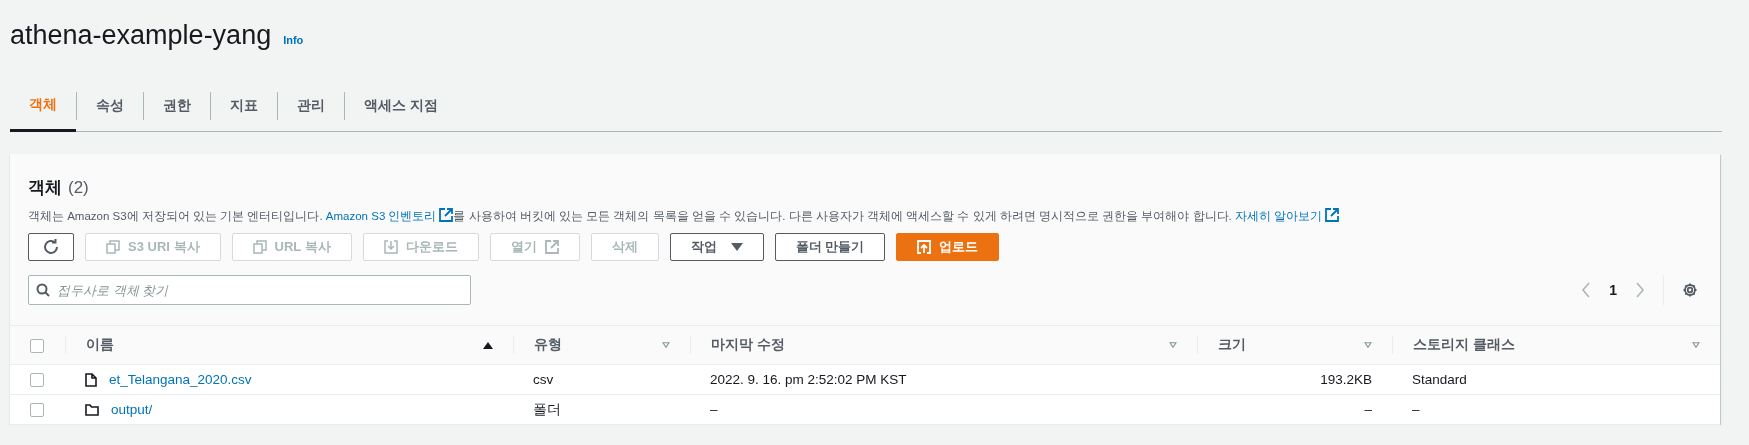 The width and height of the screenshot is (1749, 445). What do you see at coordinates (110, 106) in the screenshot?
I see `tab: 속성` at bounding box center [110, 106].